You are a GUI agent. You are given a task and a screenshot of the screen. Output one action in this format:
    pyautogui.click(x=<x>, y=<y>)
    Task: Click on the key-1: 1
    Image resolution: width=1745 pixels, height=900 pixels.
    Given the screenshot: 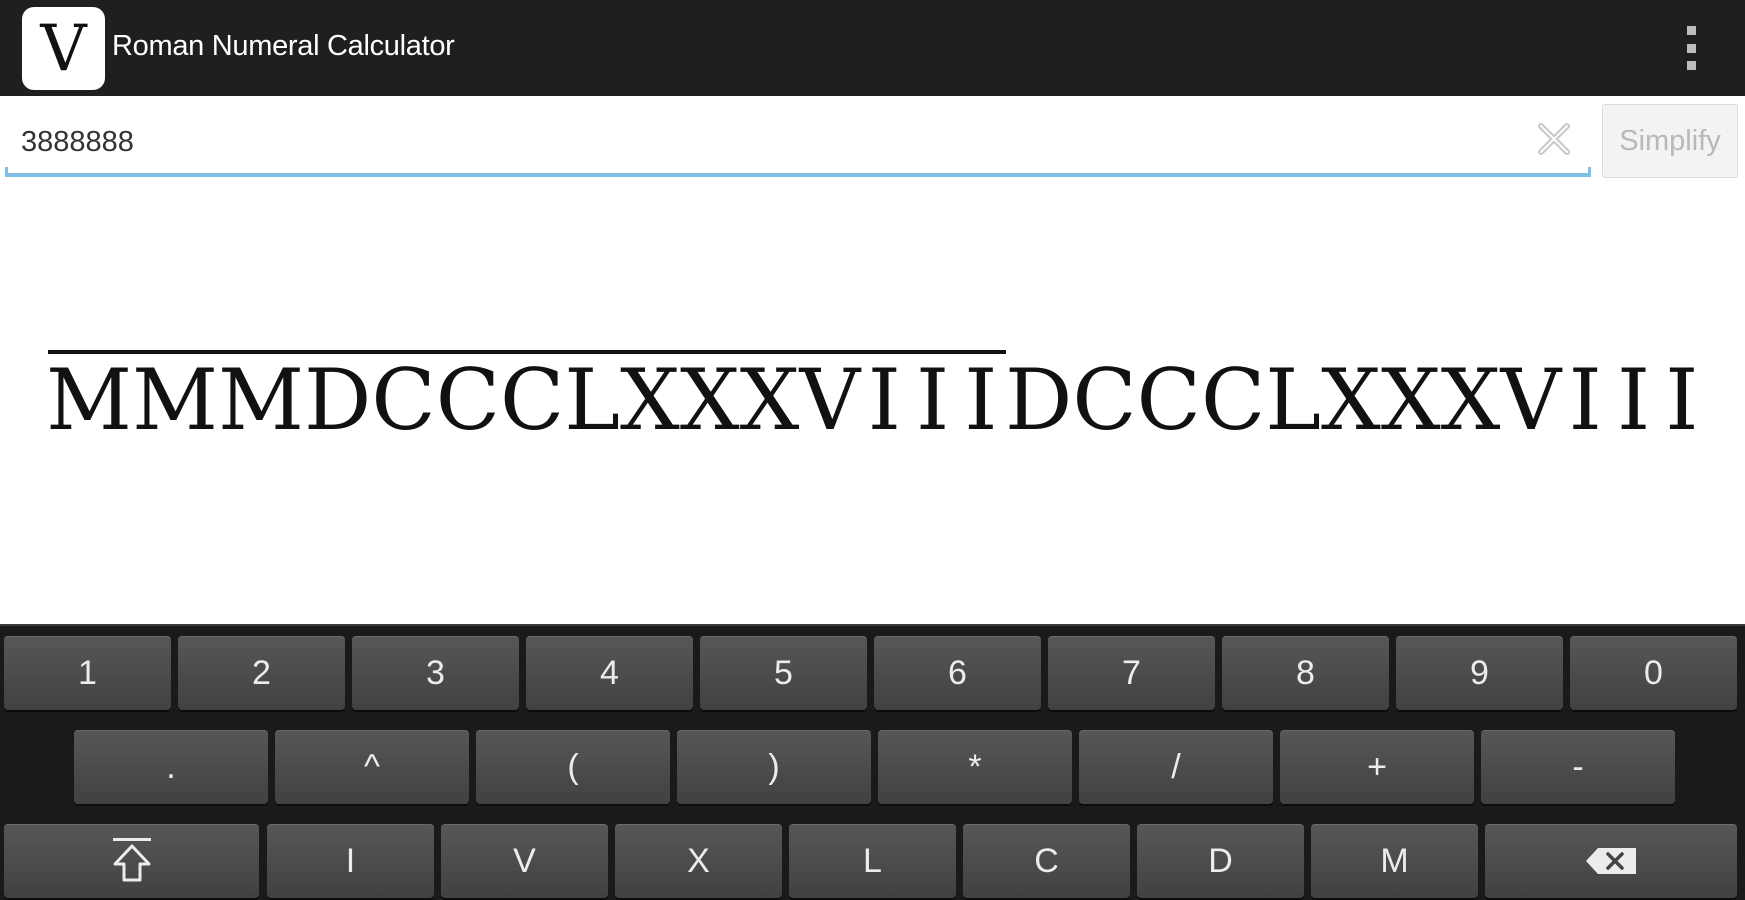 What is the action you would take?
    pyautogui.click(x=87, y=673)
    